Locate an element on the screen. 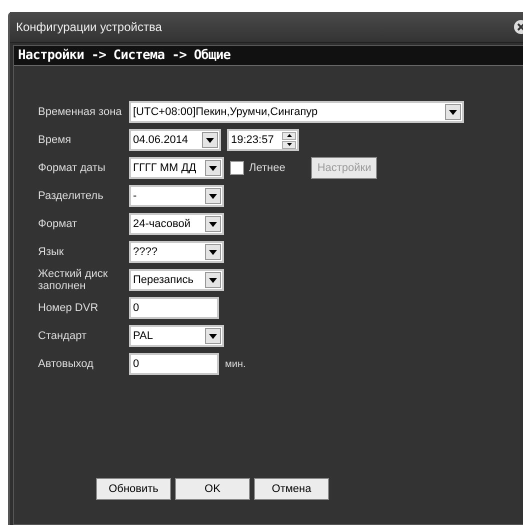 The image size is (523, 525). field-label: Разделитель is located at coordinates (71, 196).